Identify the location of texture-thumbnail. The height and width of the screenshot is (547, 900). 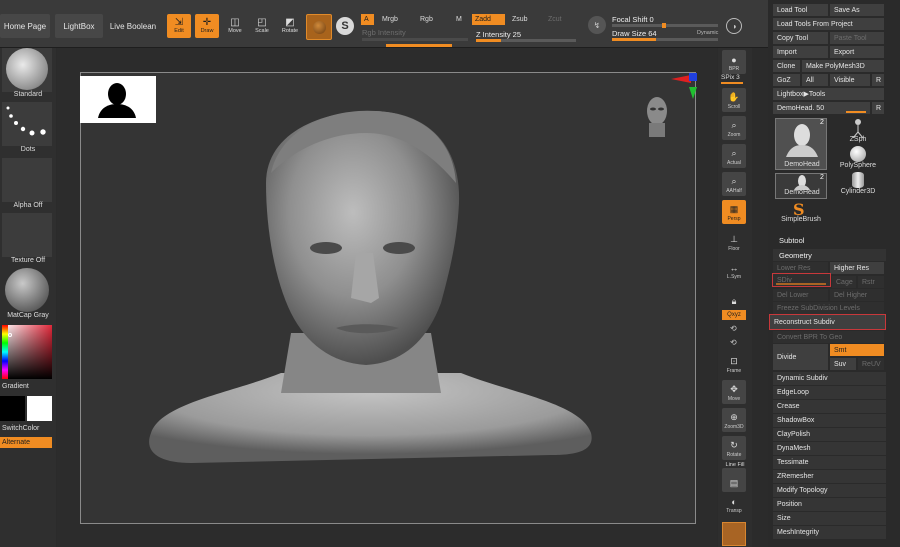
(27, 235).